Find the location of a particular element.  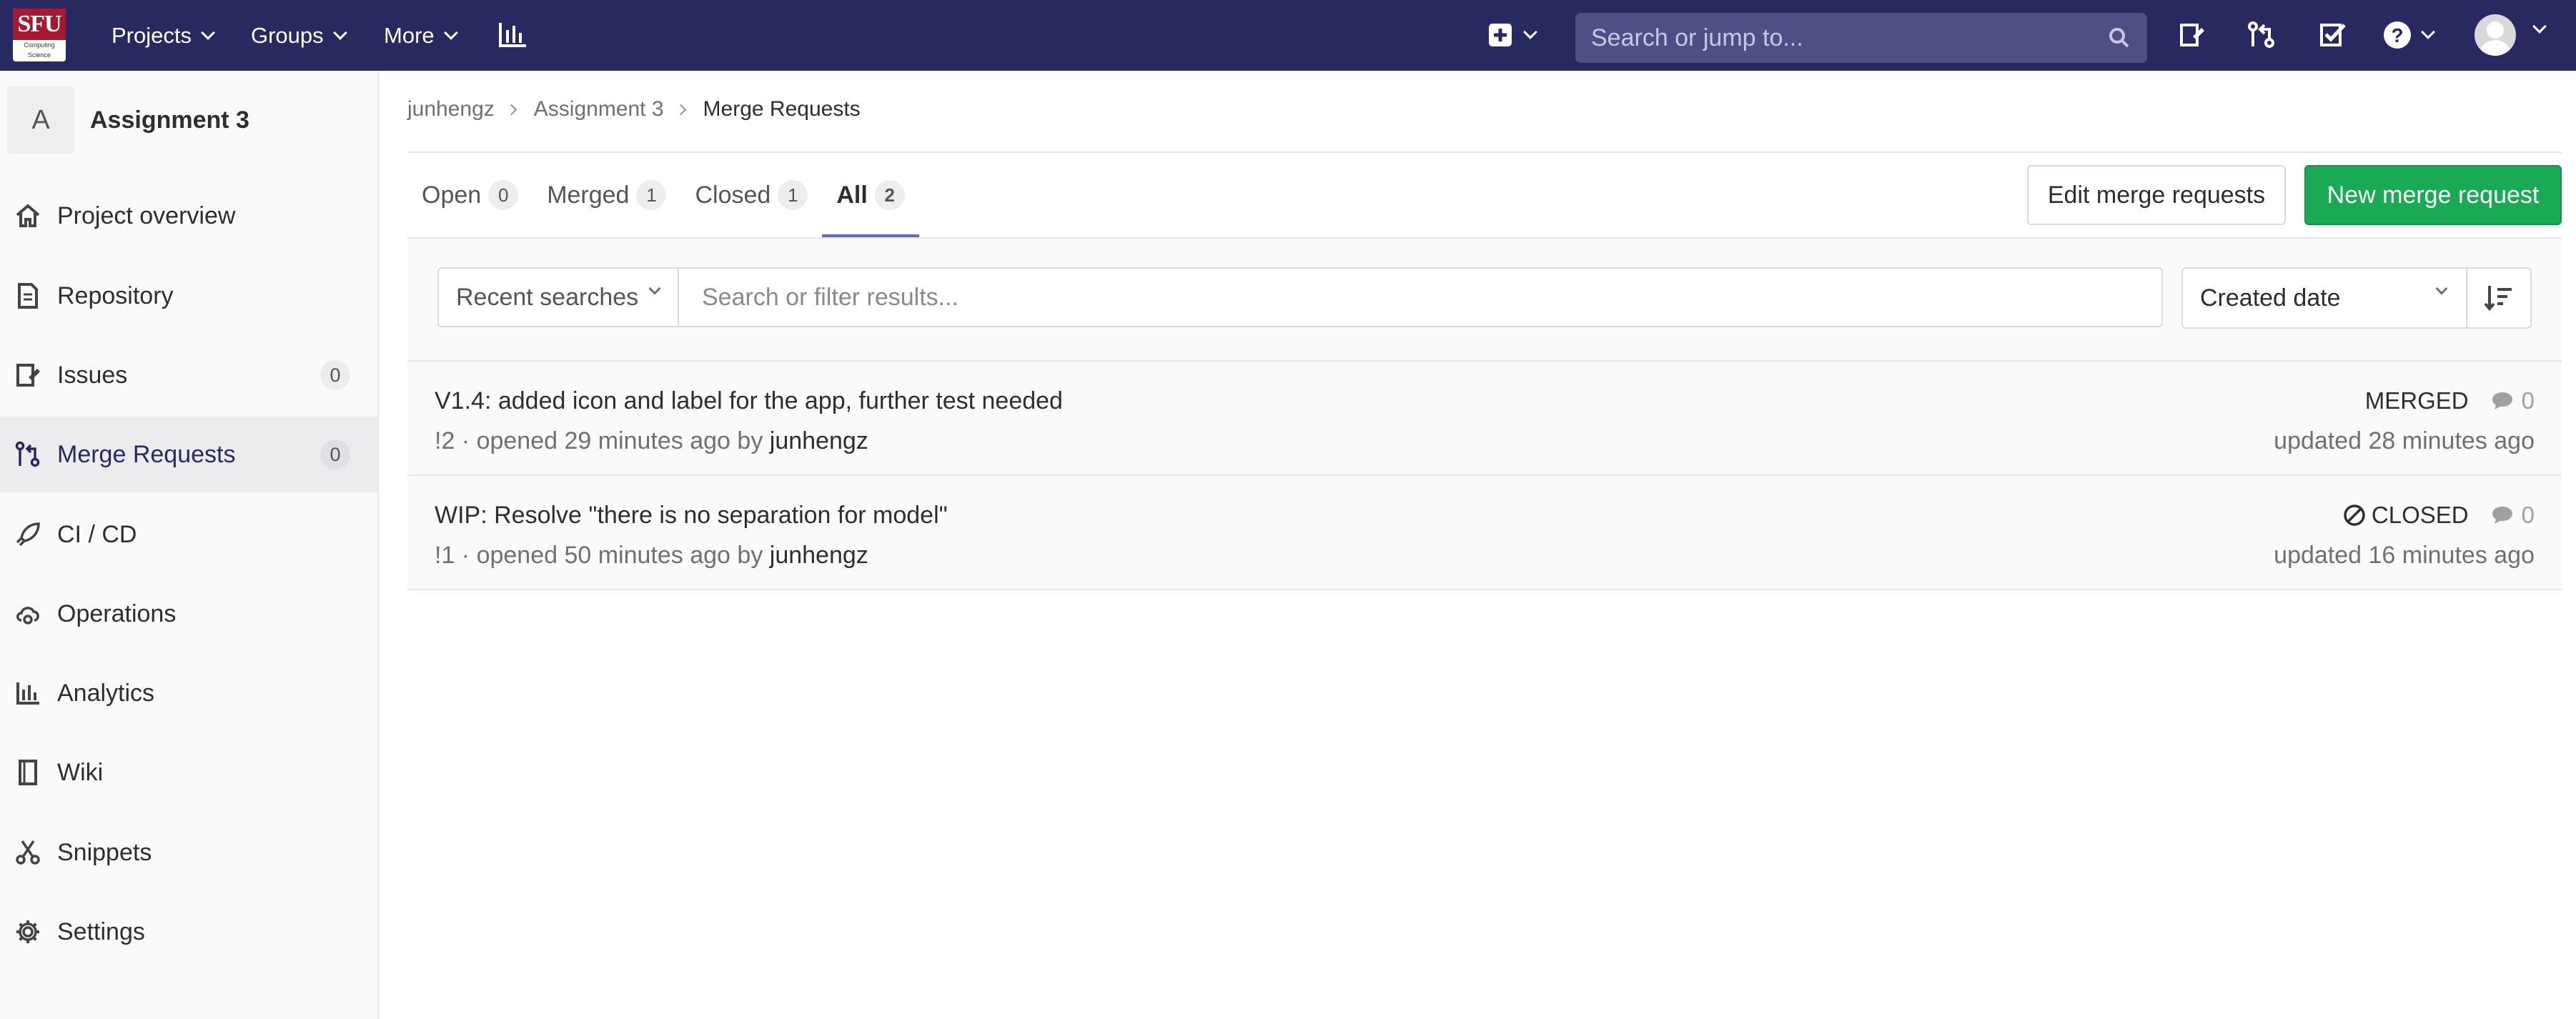

groups-menu: Groups is located at coordinates (299, 35).